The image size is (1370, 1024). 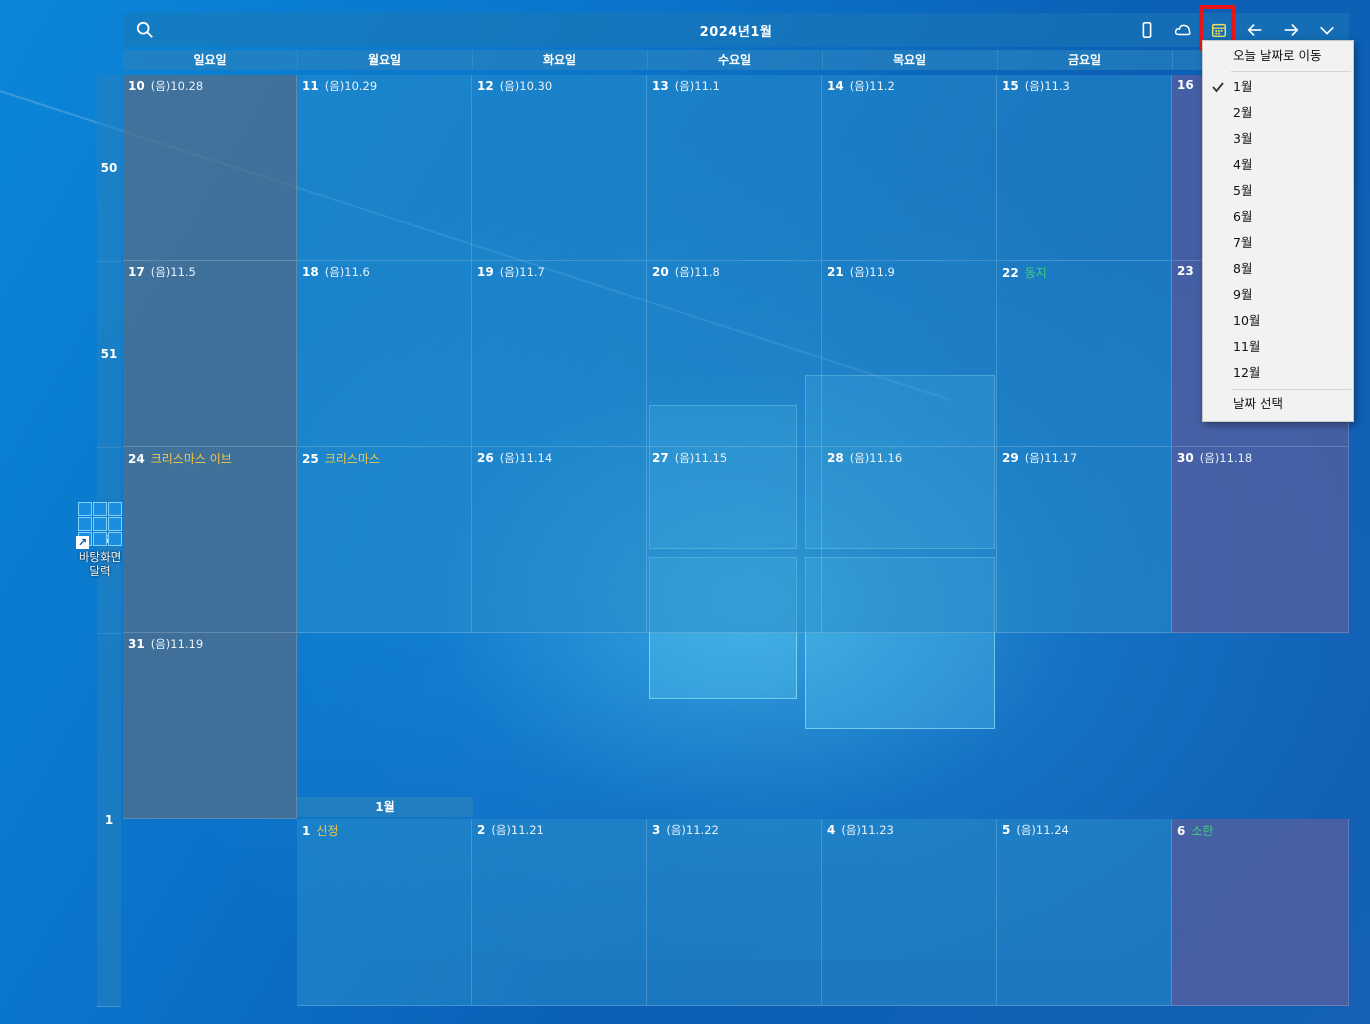 I want to click on day-cell: 5 (음)11.24, so click(x=1084, y=912).